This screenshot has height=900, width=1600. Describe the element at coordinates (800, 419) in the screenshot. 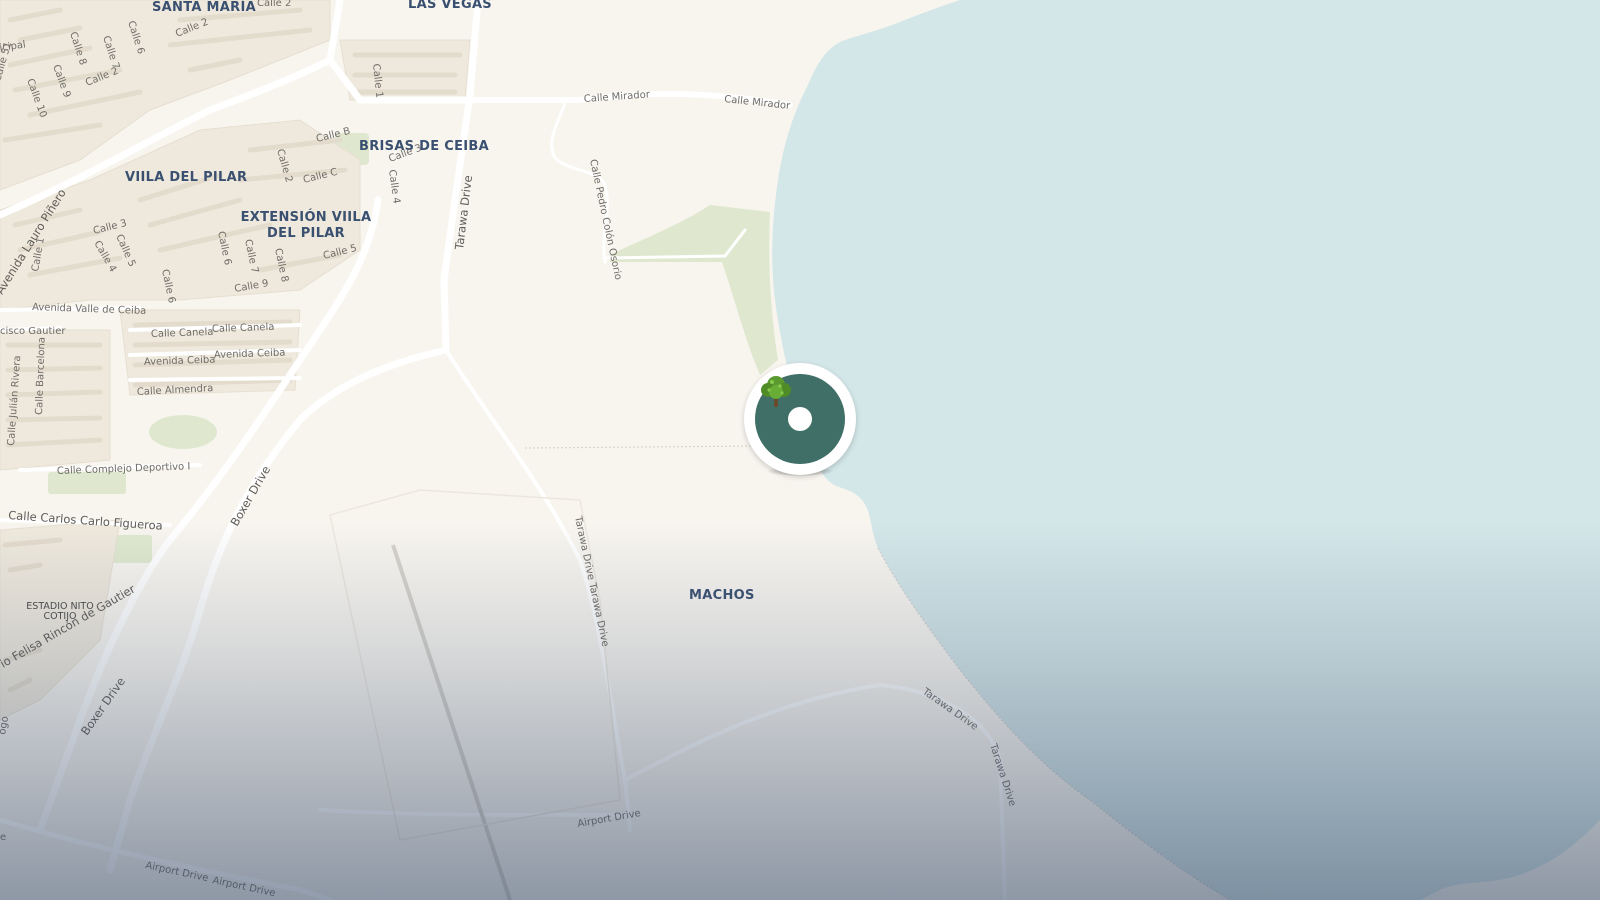

I see `location-marker` at that location.